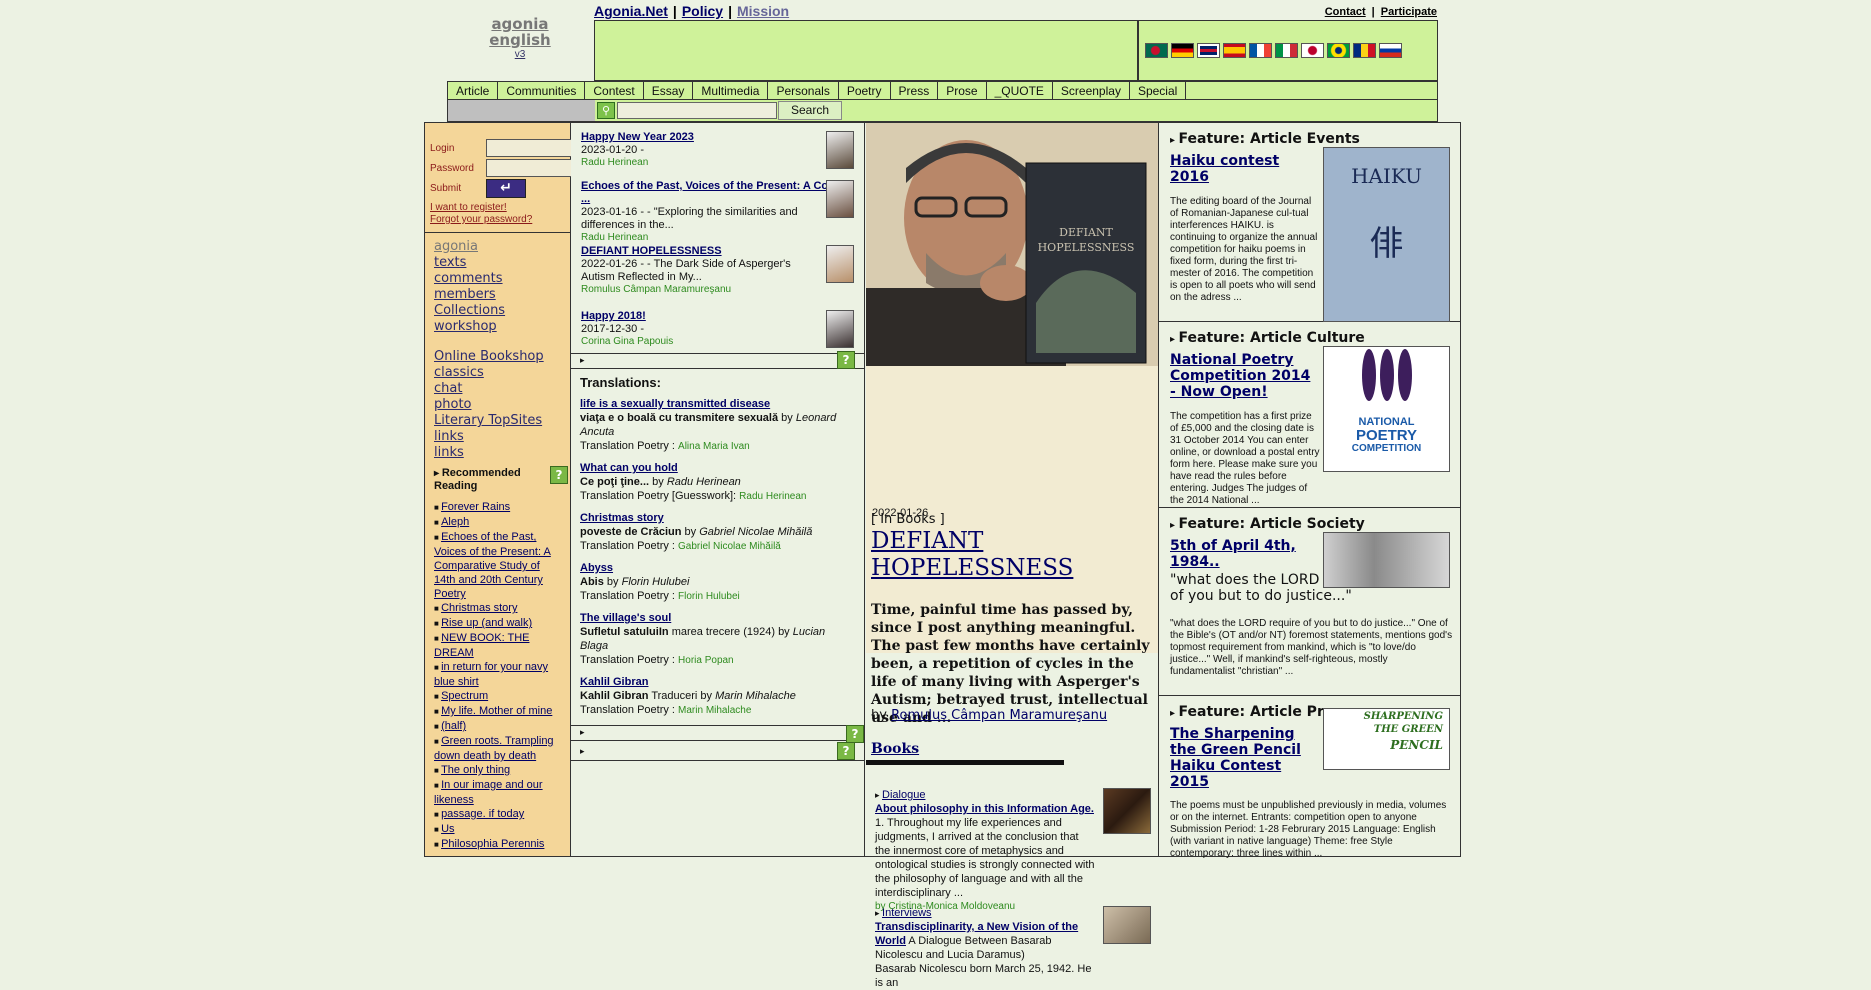 Image resolution: width=1871 pixels, height=990 pixels. Describe the element at coordinates (1158, 90) in the screenshot. I see `menu-item-special: Special` at that location.